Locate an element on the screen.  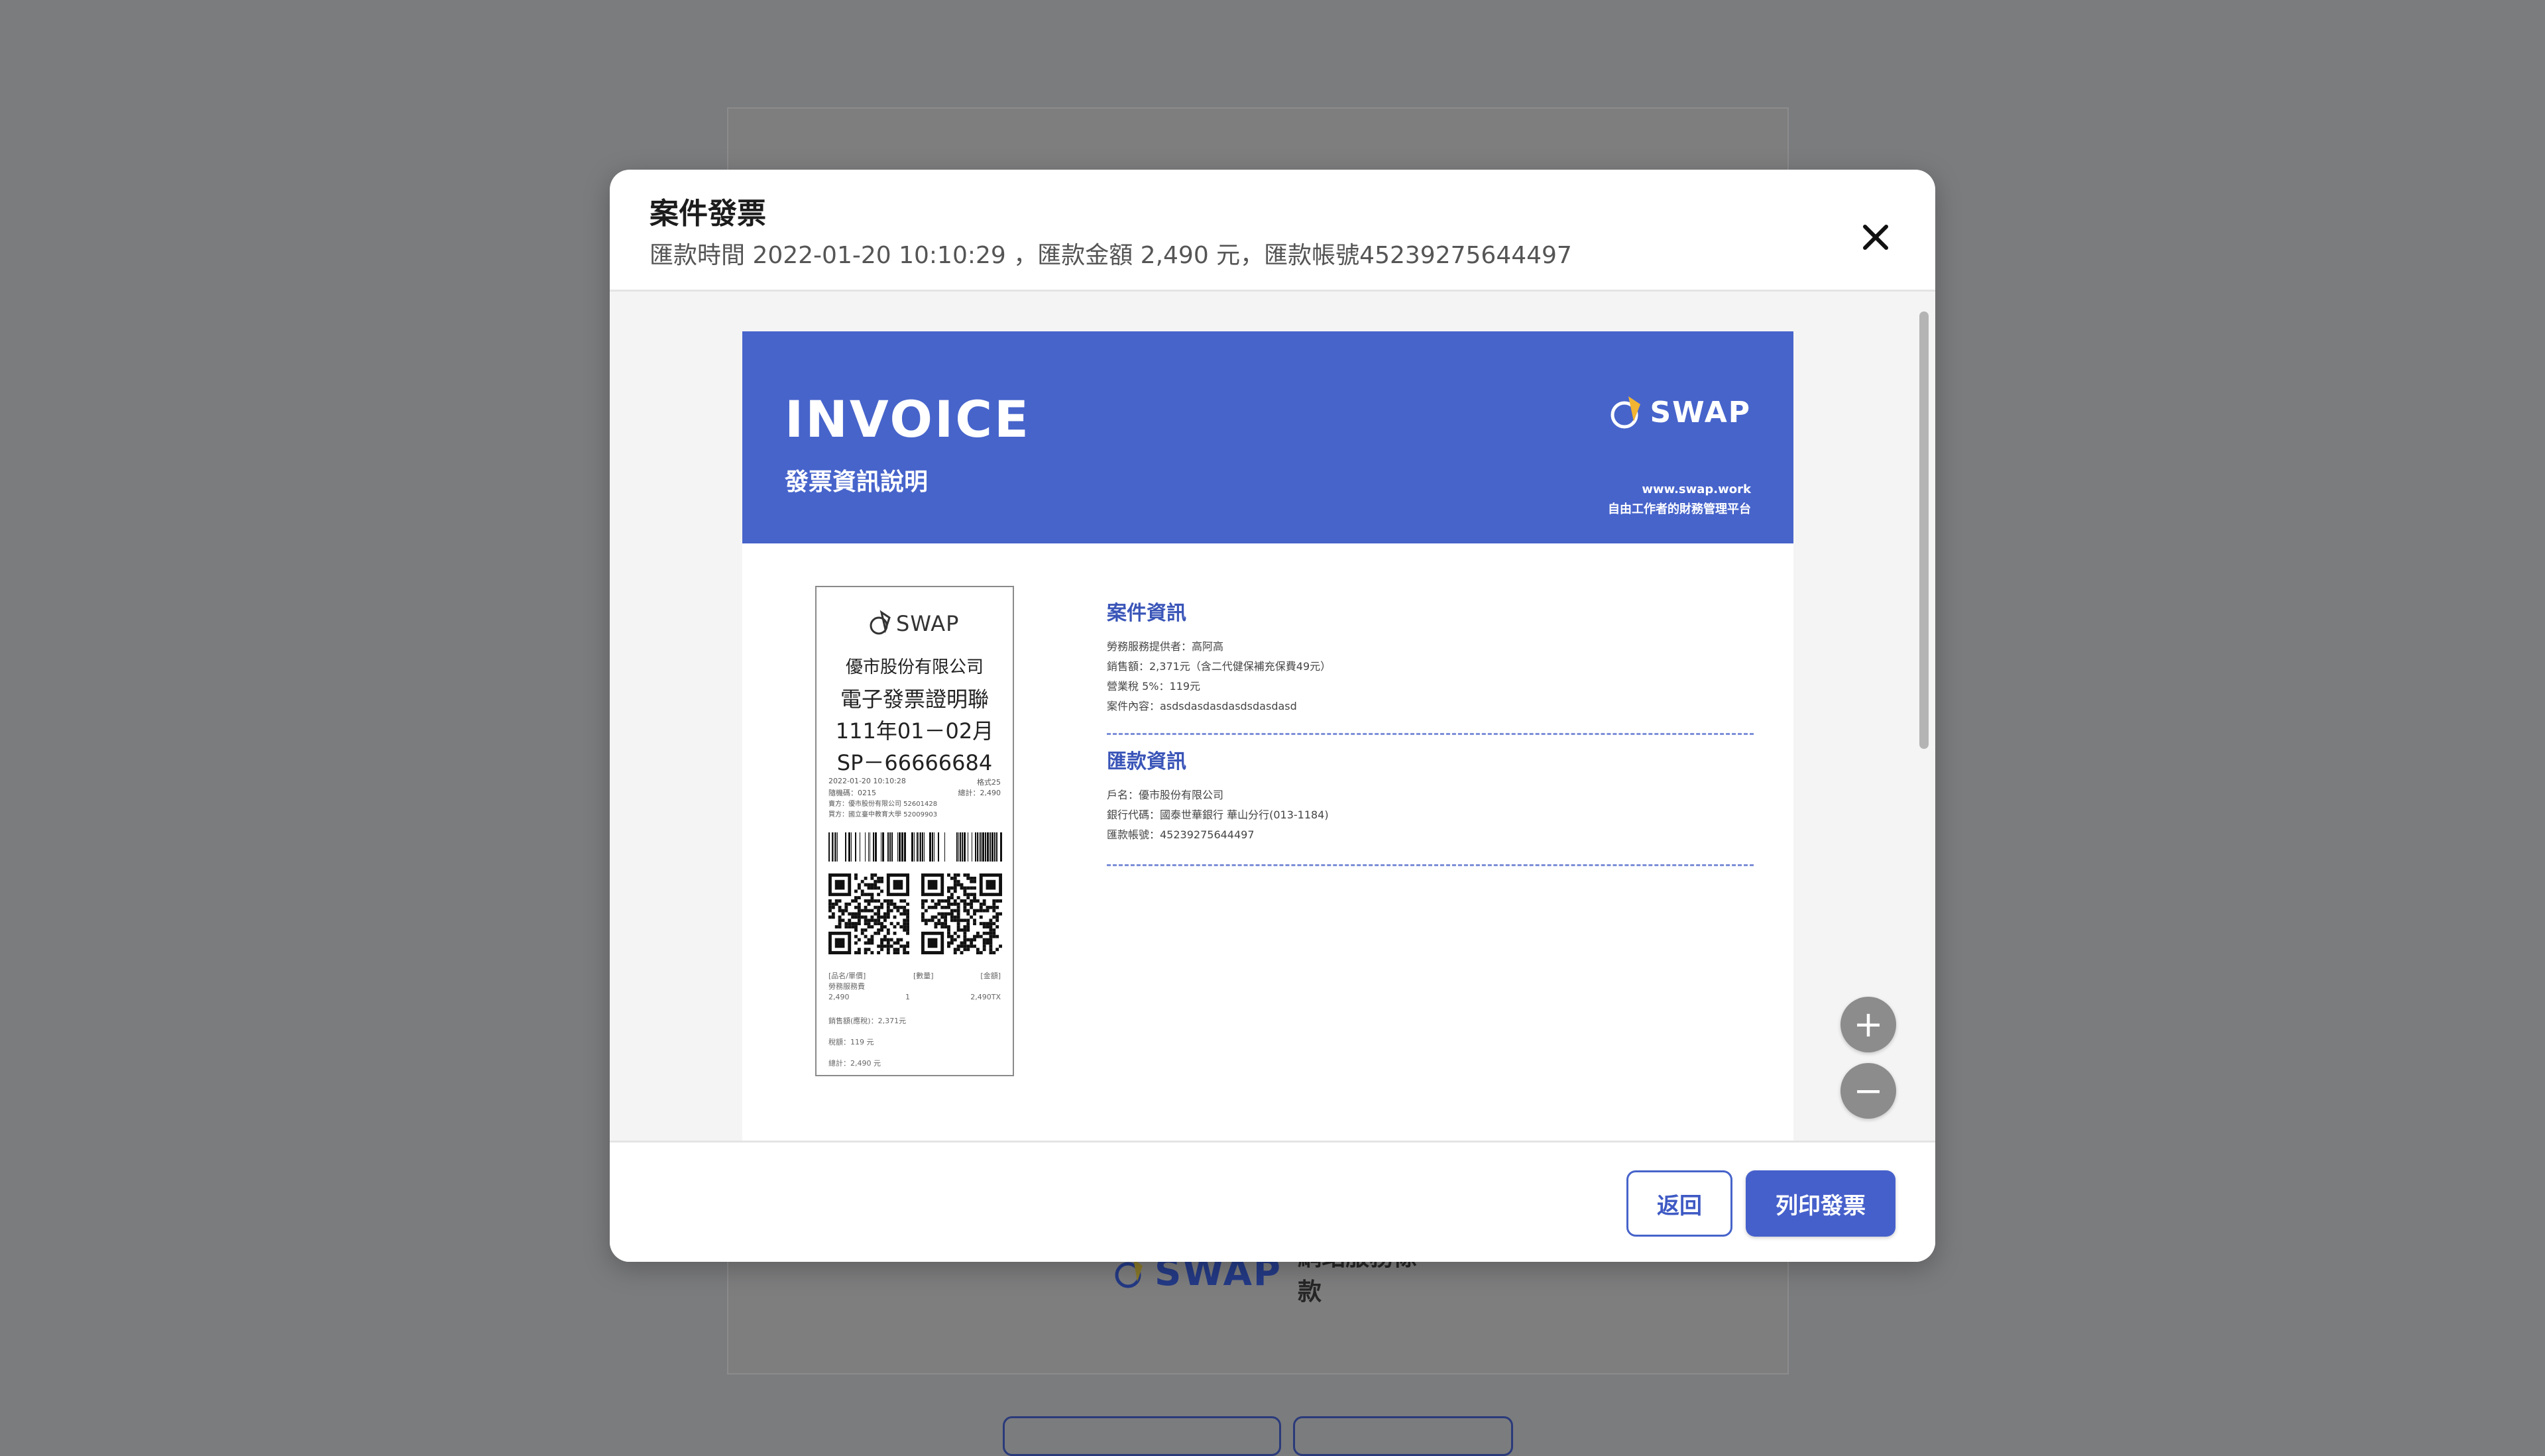
zoom-in-button: + is located at coordinates (1868, 1024).